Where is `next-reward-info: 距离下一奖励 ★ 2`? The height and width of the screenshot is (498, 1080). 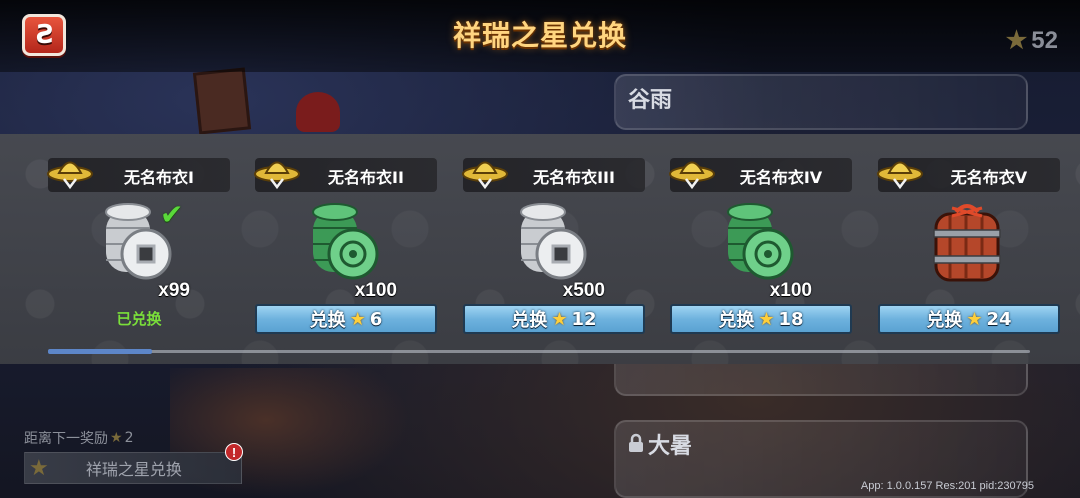 next-reward-info: 距离下一奖励 ★ 2 is located at coordinates (78, 438).